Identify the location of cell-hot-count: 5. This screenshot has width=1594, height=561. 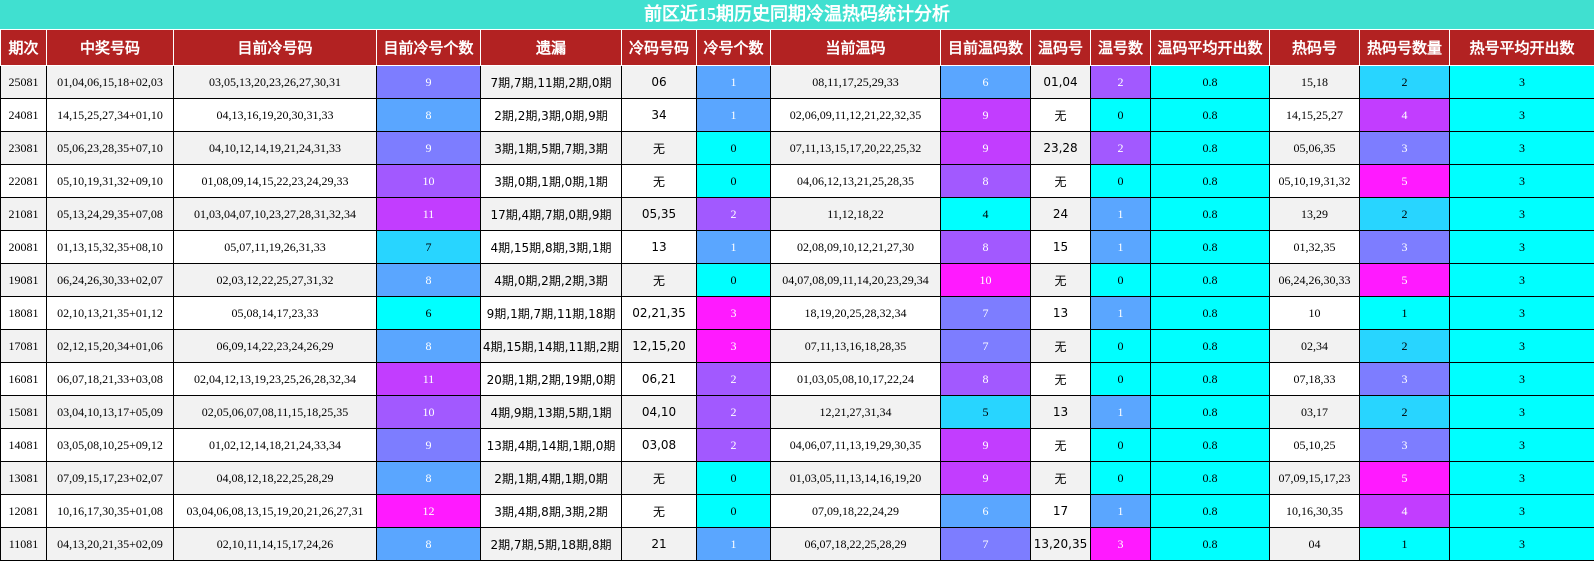
(1404, 280).